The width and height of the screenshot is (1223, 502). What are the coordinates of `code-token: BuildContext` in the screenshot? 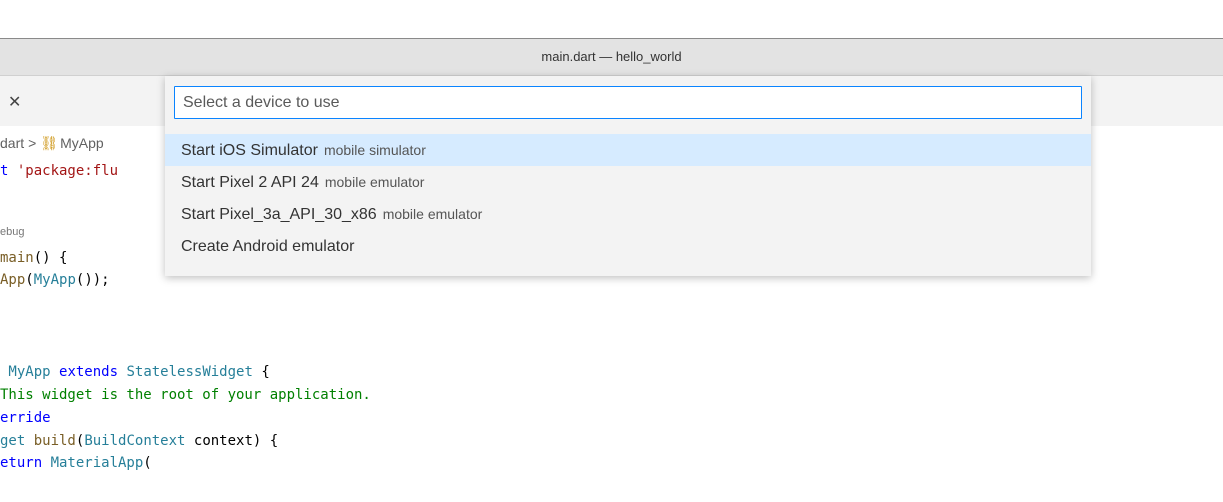 It's located at (135, 441).